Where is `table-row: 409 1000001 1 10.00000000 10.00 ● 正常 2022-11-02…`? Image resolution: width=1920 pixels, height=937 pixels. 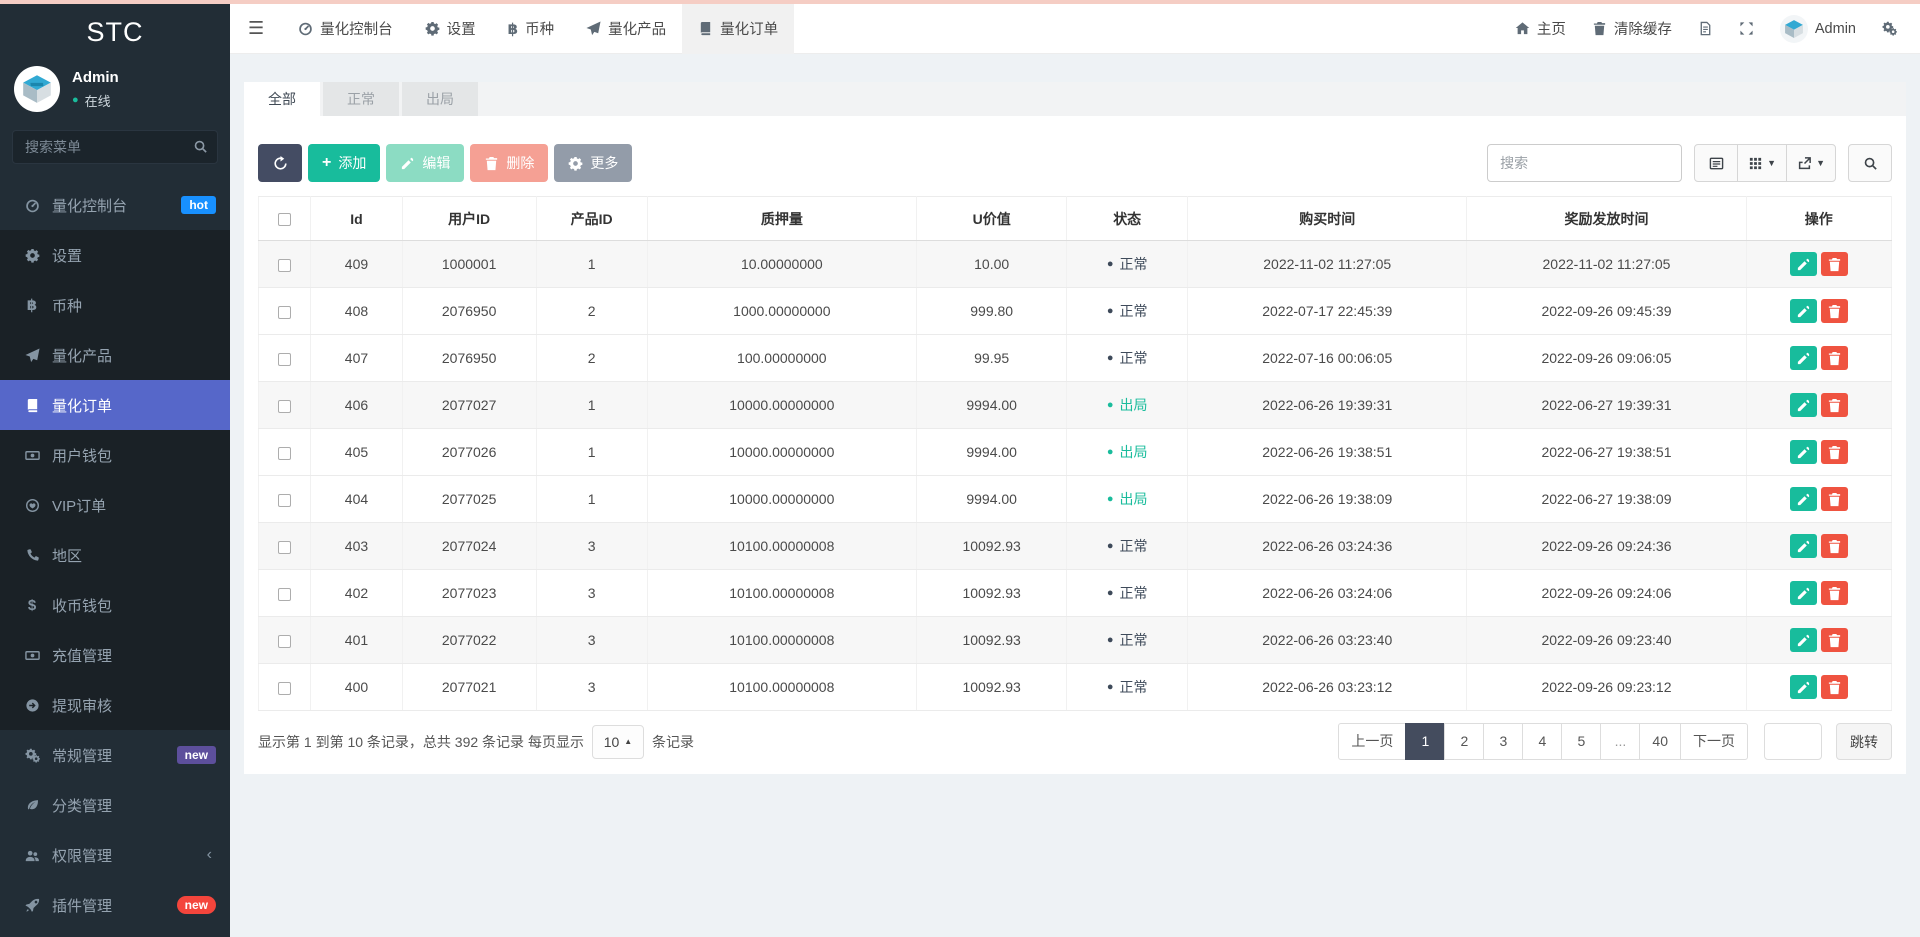
table-row: 409 1000001 1 10.00000000 10.00 ● 正常 2022-11-02… is located at coordinates (1075, 264).